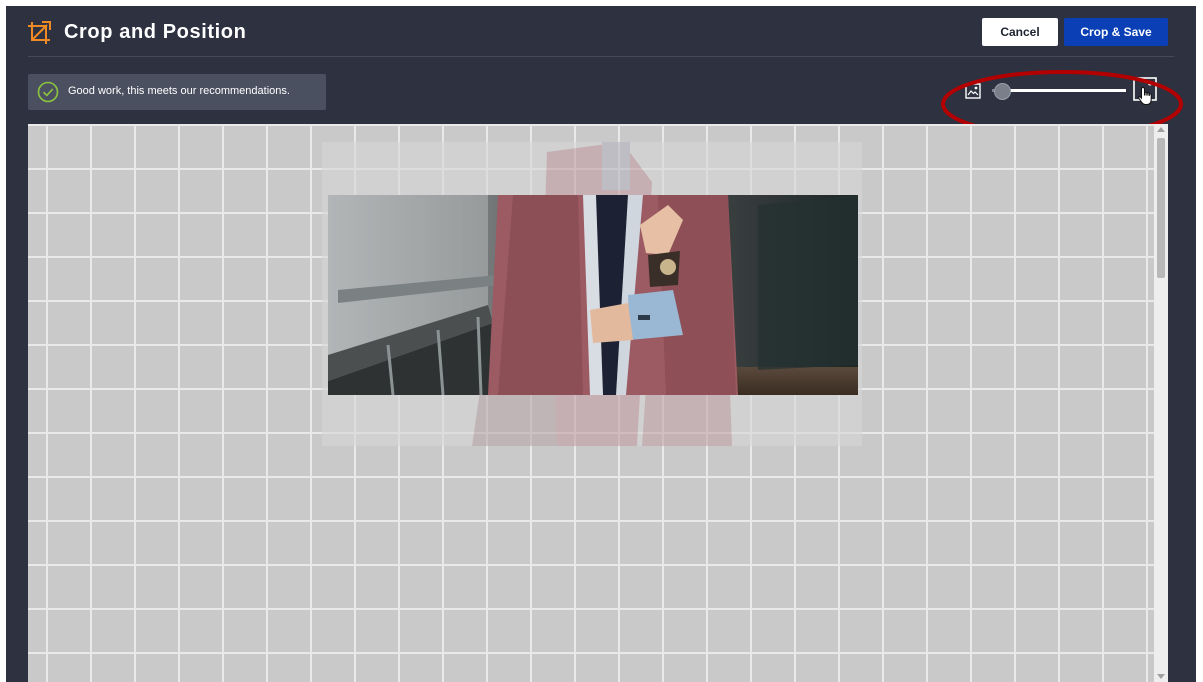 The height and width of the screenshot is (682, 1203). What do you see at coordinates (1161, 129) in the screenshot?
I see `scroll-up-arrow-icon` at bounding box center [1161, 129].